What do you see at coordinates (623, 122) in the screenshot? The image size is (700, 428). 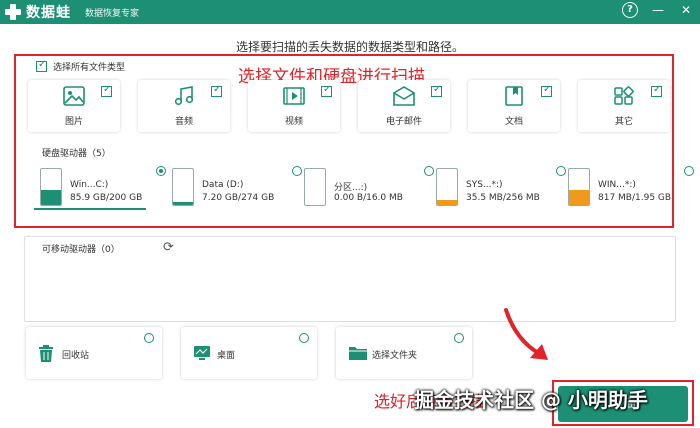 I see `file-type-label: 其它` at bounding box center [623, 122].